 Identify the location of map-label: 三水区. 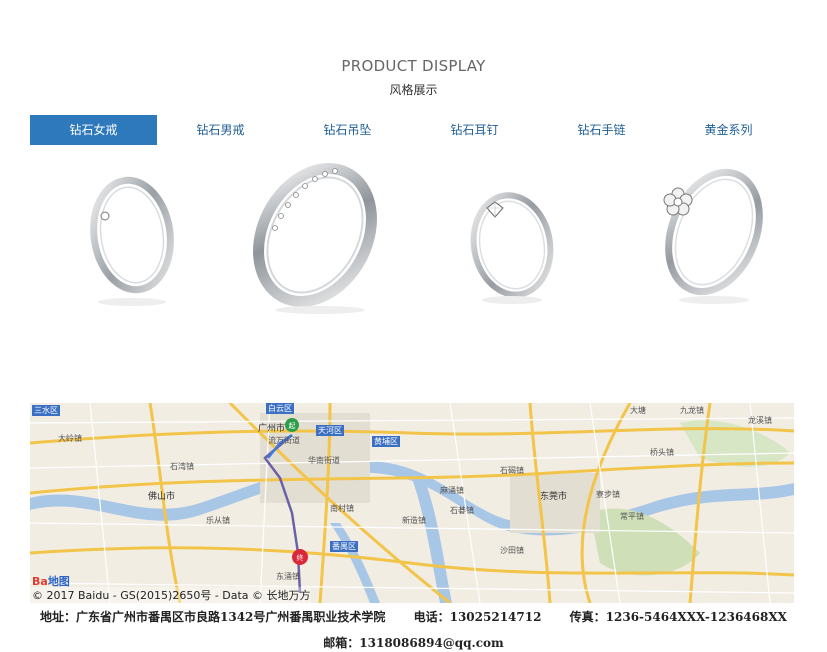
(46, 410).